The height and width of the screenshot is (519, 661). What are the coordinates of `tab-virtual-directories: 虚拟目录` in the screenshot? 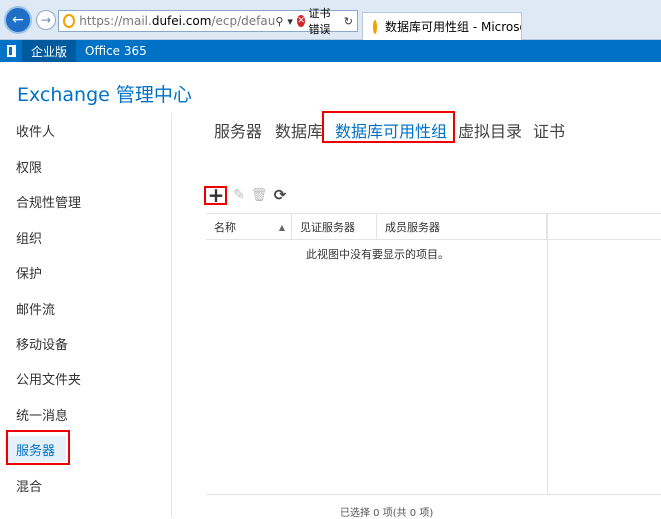 It's located at (490, 130).